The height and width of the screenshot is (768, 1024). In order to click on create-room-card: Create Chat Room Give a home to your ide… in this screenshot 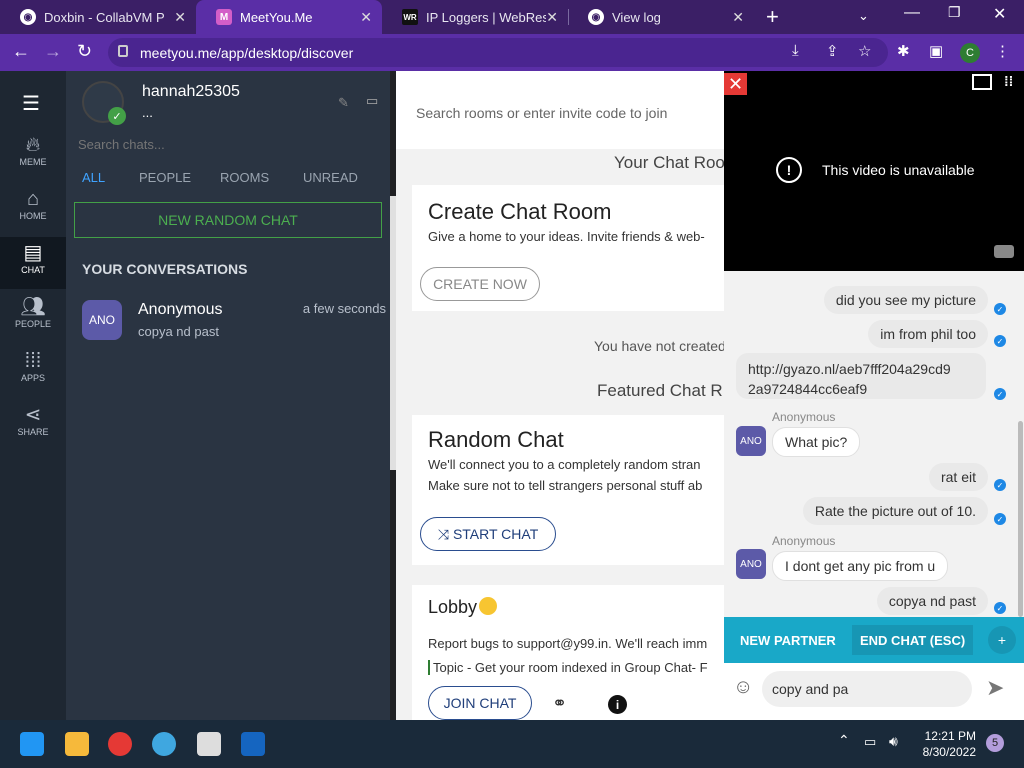, I will do `click(568, 248)`.